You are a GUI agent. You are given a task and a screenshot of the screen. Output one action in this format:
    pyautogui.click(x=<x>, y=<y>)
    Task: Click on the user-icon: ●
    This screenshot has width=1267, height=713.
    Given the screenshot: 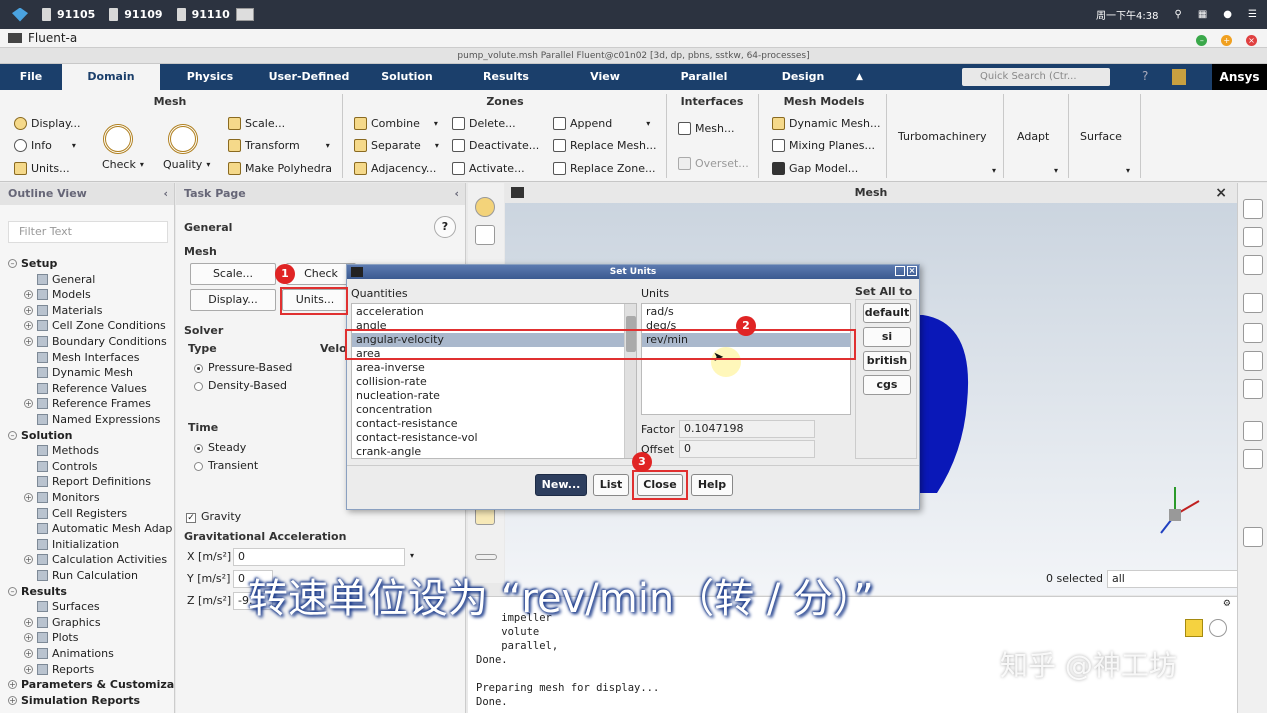 What is the action you would take?
    pyautogui.click(x=1227, y=14)
    